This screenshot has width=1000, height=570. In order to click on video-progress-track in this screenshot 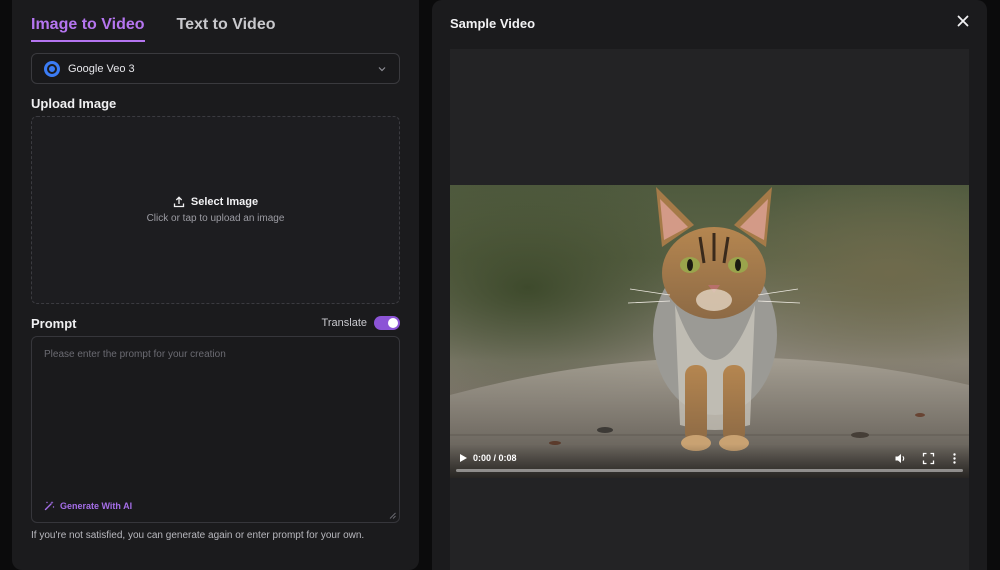, I will do `click(709, 470)`.